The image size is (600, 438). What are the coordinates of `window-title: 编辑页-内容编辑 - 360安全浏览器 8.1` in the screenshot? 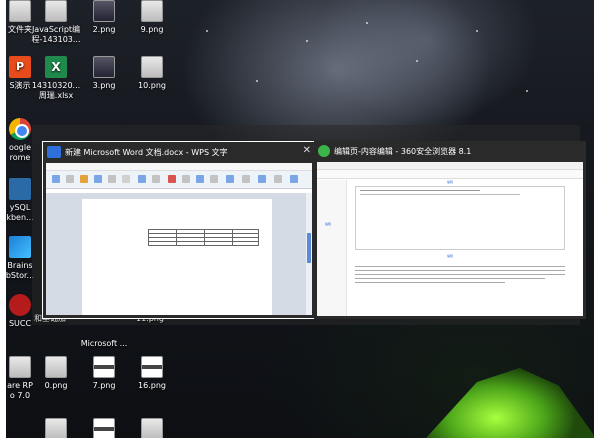 It's located at (403, 151).